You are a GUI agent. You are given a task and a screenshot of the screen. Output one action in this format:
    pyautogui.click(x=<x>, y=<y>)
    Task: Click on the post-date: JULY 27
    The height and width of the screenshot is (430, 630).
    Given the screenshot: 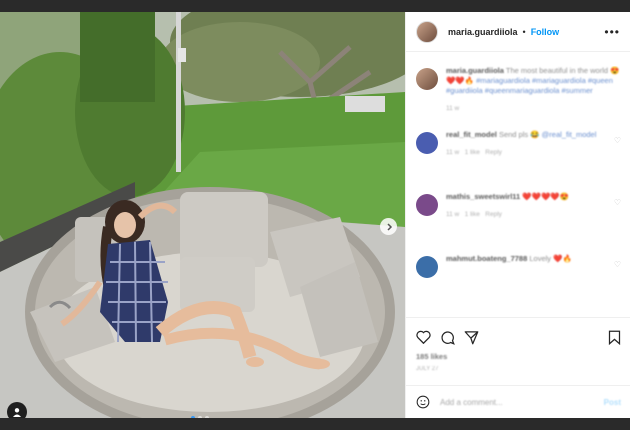 What is the action you would take?
    pyautogui.click(x=427, y=369)
    